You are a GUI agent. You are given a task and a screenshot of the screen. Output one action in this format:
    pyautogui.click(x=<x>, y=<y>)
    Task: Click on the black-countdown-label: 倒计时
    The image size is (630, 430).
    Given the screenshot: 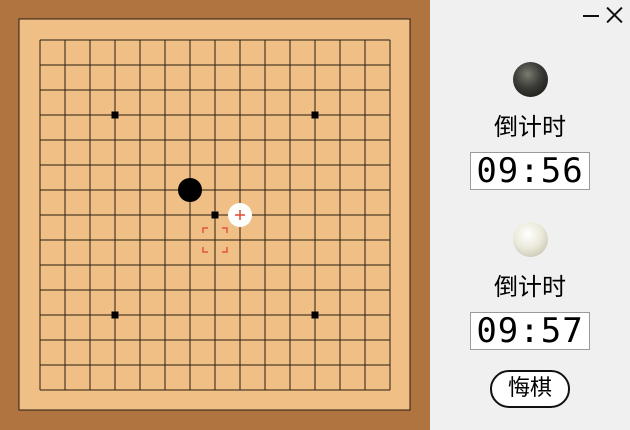 What is the action you would take?
    pyautogui.click(x=530, y=127)
    